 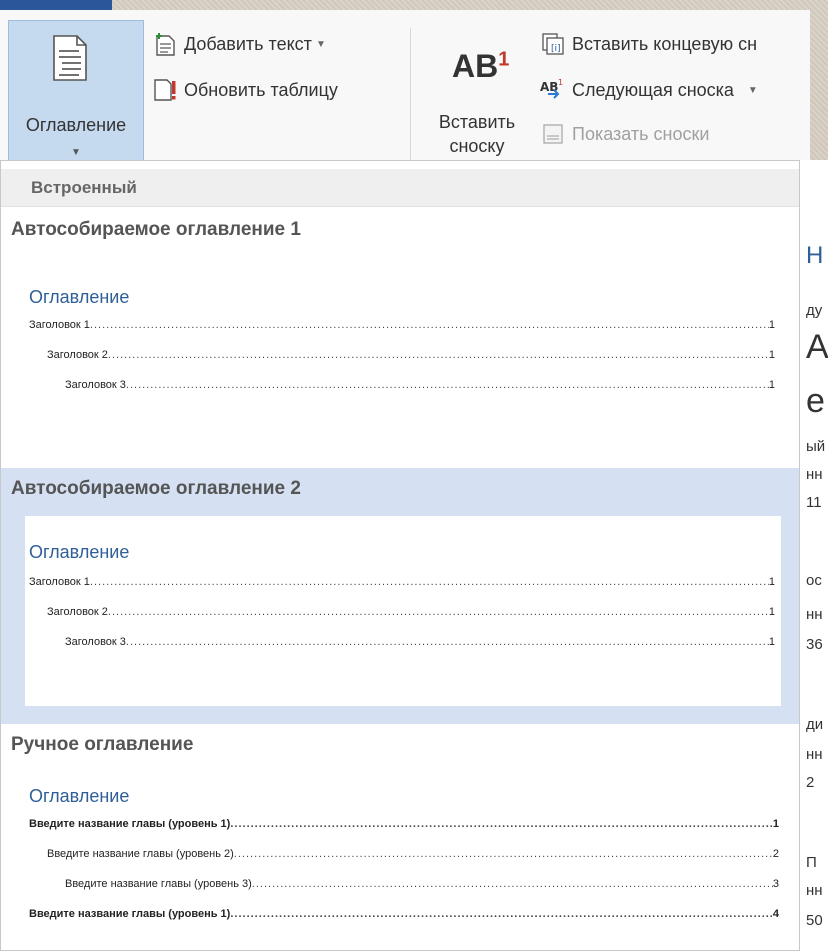 What do you see at coordinates (653, 89) in the screenshot?
I see `next-footnote-label: Следующая сноска` at bounding box center [653, 89].